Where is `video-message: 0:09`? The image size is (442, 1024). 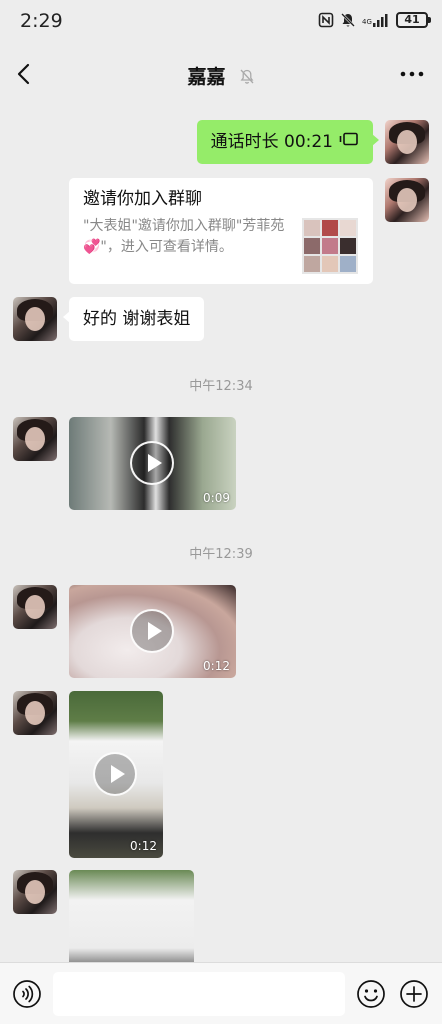 video-message: 0:09 is located at coordinates (152, 463).